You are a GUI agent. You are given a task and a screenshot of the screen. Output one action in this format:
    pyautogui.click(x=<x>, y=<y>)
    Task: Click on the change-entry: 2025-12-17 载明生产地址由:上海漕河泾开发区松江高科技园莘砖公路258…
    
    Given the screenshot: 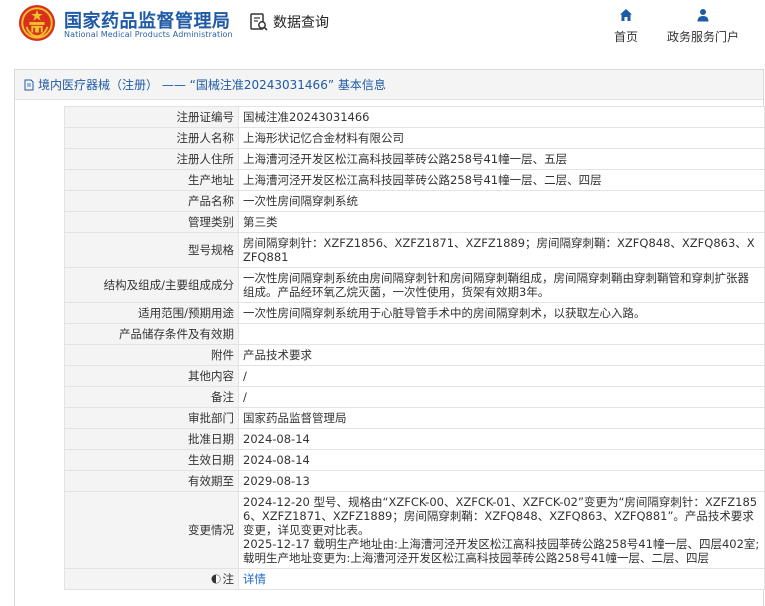 What is the action you would take?
    pyautogui.click(x=501, y=551)
    